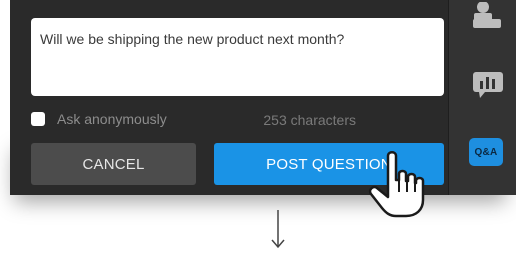  I want to click on down-arrow-icon, so click(278, 229).